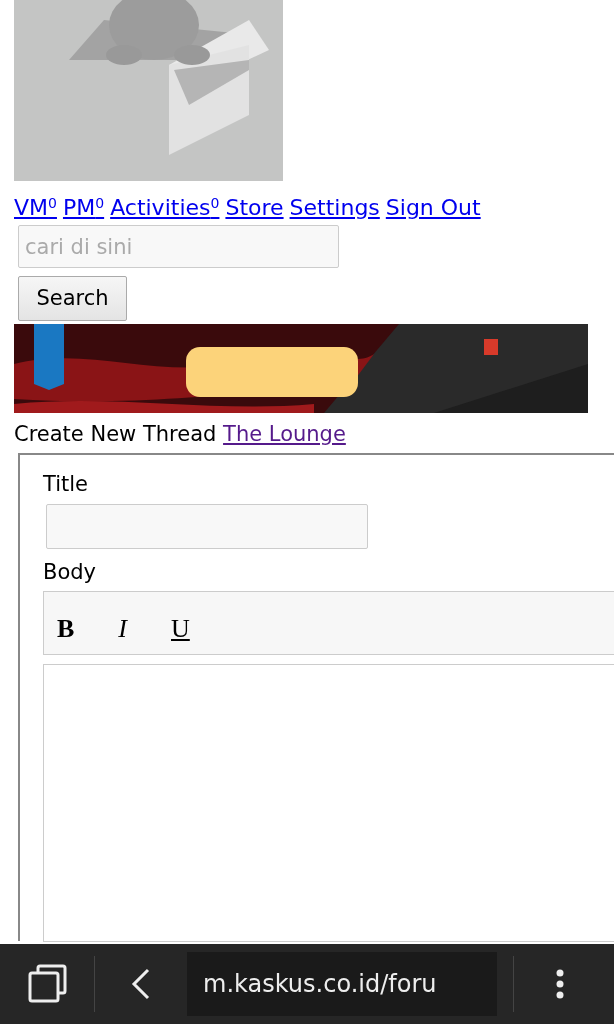  What do you see at coordinates (115, 434) in the screenshot?
I see `page-heading: Create New Thread` at bounding box center [115, 434].